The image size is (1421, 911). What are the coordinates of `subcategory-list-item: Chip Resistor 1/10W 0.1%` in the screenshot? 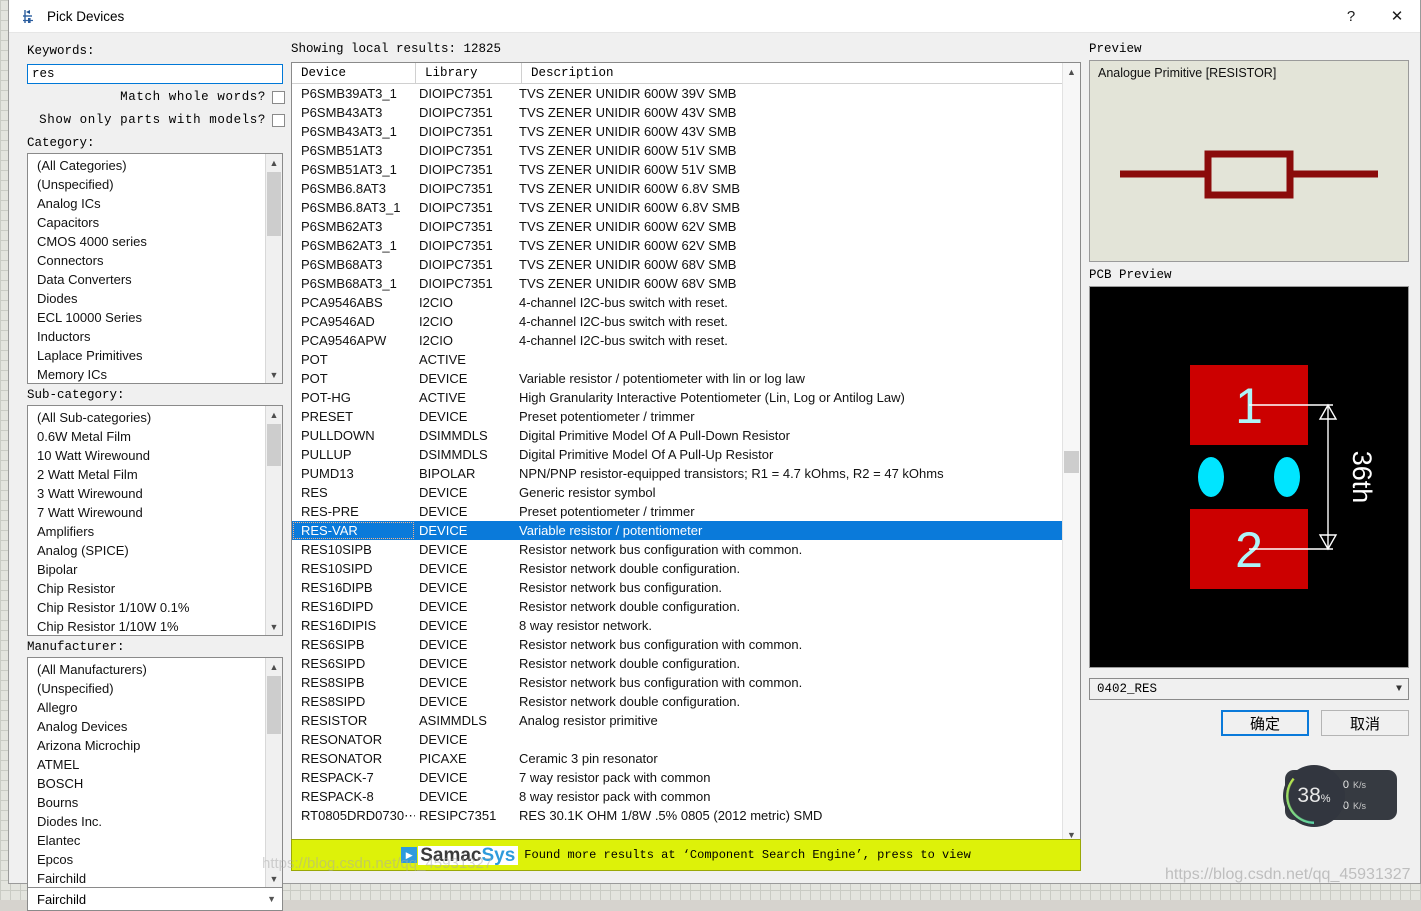 It's located at (147, 607).